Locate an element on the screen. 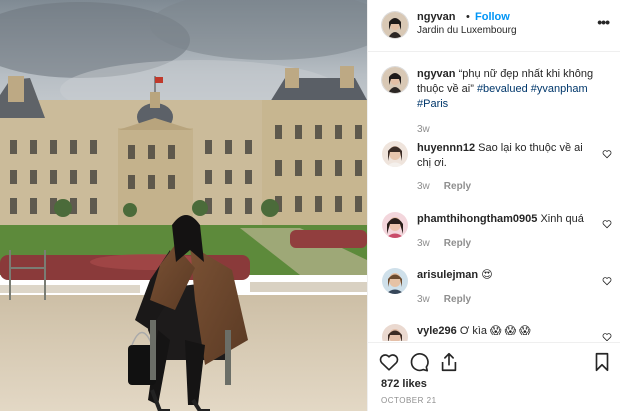  comment-text: arisulejman 😍 is located at coordinates (507, 275).